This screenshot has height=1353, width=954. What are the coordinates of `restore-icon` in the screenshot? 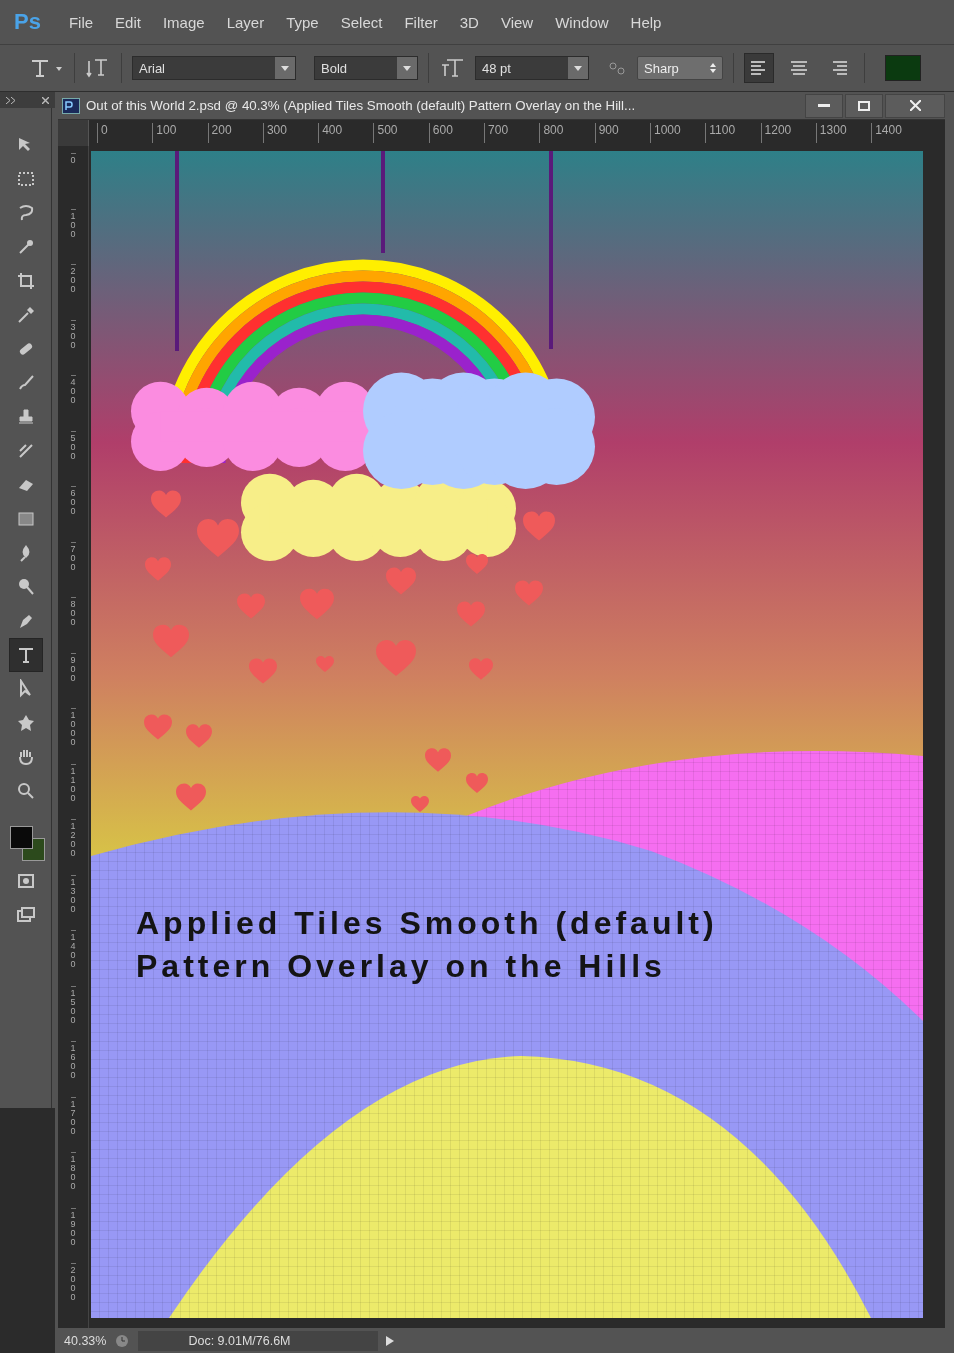 It's located at (864, 105).